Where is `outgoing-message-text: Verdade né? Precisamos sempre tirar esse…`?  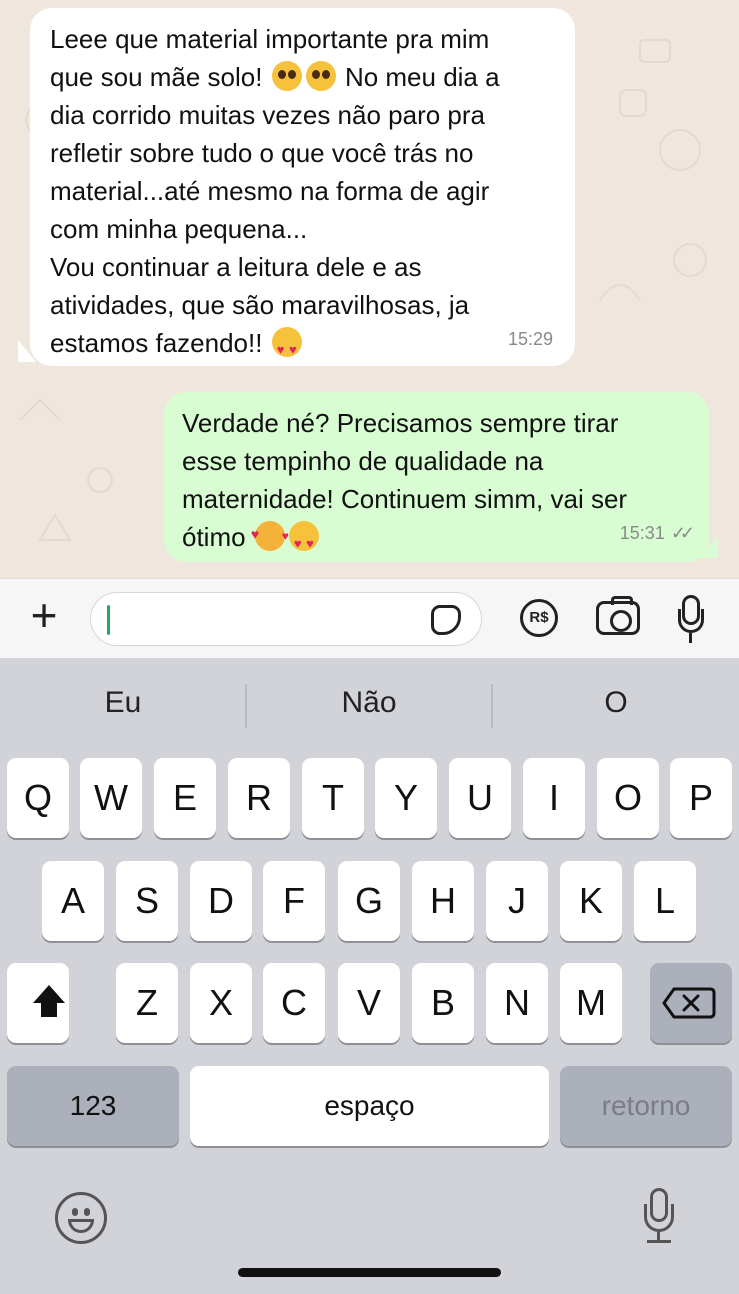 outgoing-message-text: Verdade né? Precisamos sempre tirar esse… is located at coordinates (405, 480).